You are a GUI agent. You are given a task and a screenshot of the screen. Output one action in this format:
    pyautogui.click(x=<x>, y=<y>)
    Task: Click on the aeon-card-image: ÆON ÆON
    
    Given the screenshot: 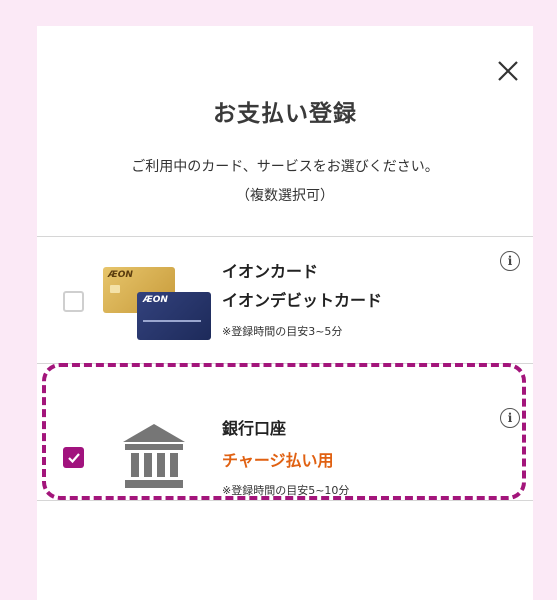 What is the action you would take?
    pyautogui.click(x=157, y=304)
    